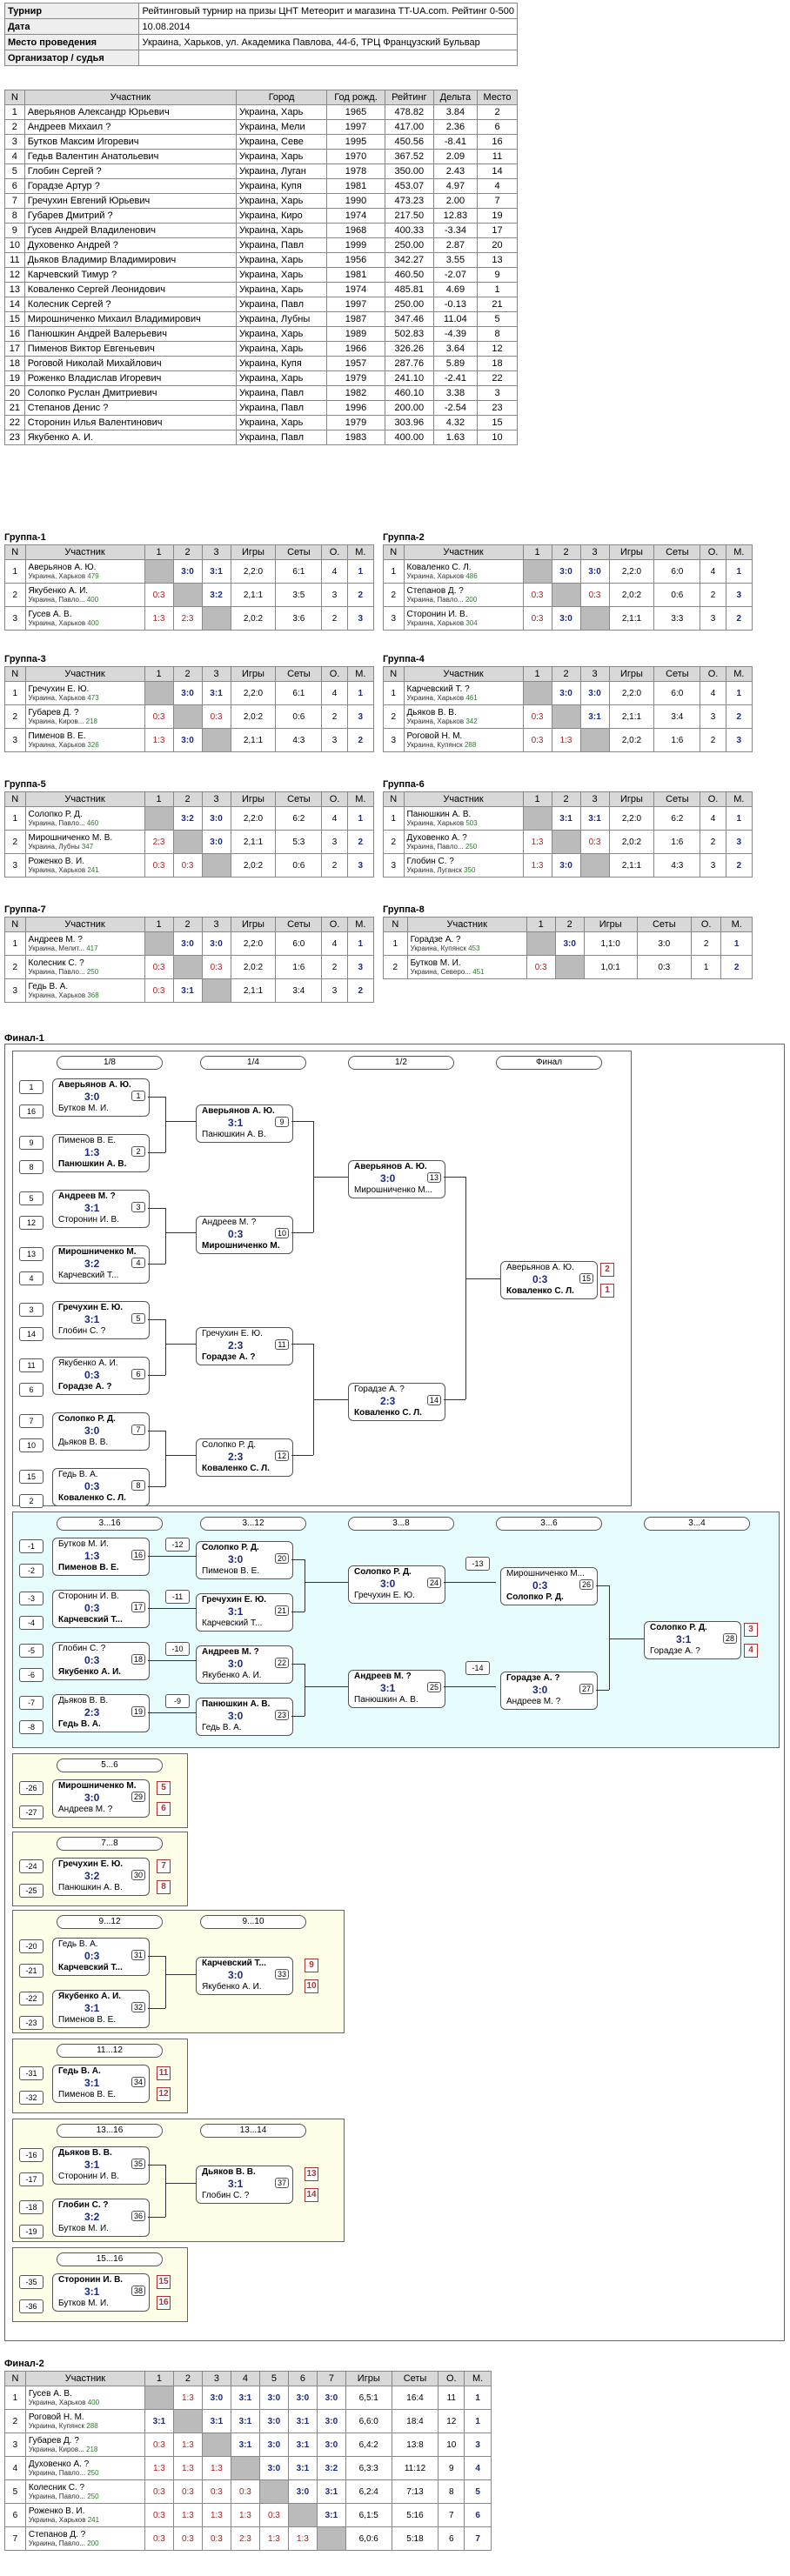 The image size is (790, 2576). Describe the element at coordinates (101, 1487) in the screenshot. I see `match-box: Гедь В. А. Коваленко С. Л. 0:3 8` at that location.